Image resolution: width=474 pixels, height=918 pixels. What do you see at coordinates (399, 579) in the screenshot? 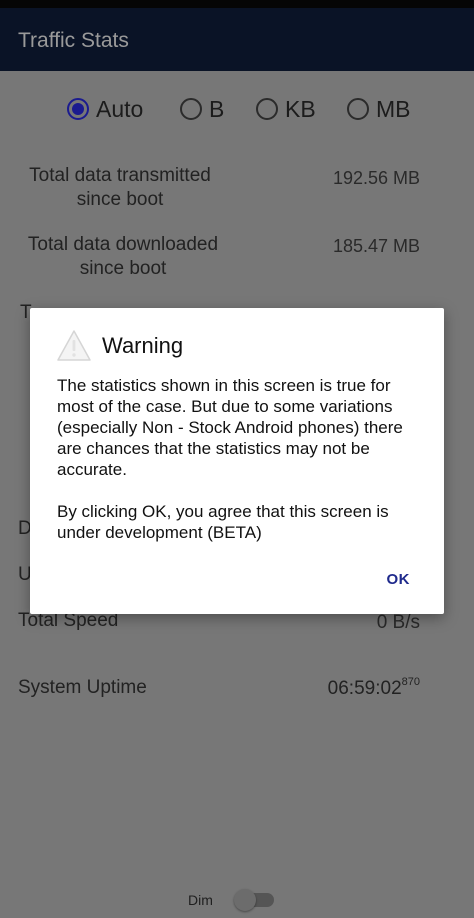
I see `ok-button: OK` at bounding box center [399, 579].